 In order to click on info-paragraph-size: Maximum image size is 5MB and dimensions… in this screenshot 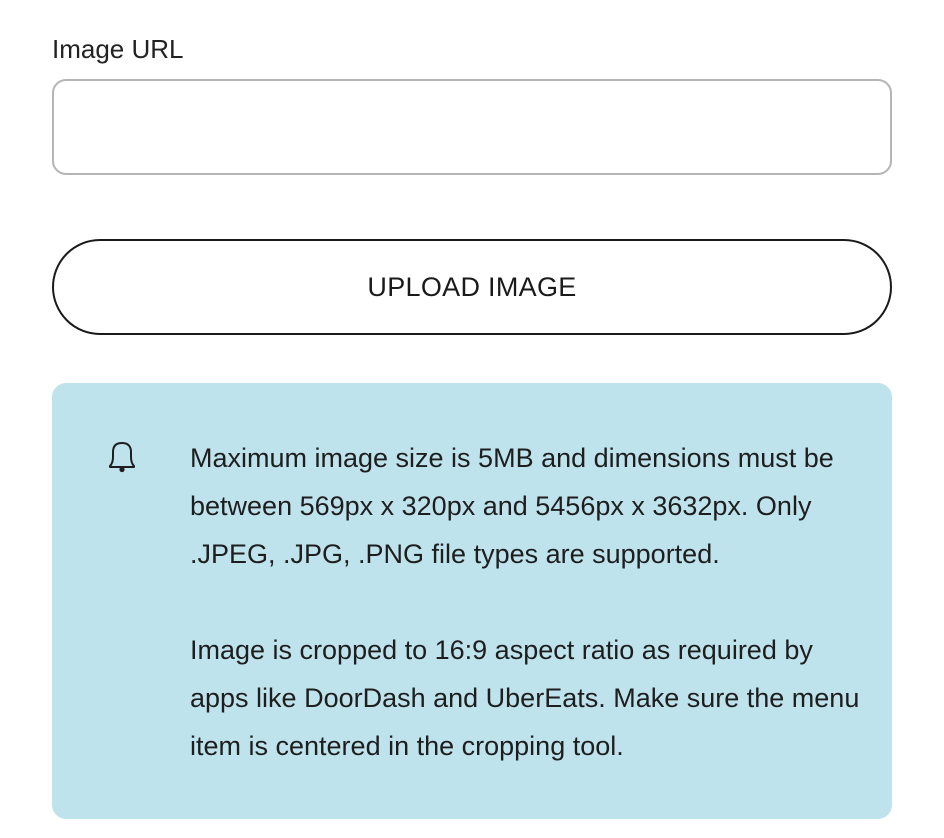, I will do `click(512, 506)`.